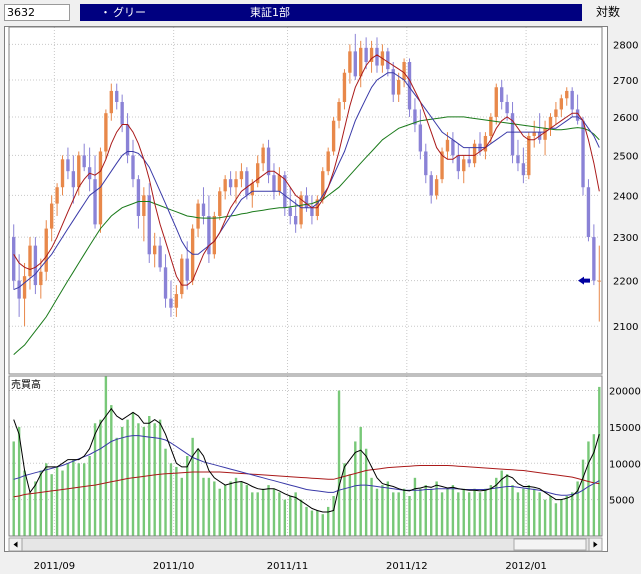 The height and width of the screenshot is (574, 641). Describe the element at coordinates (55, 566) in the screenshot. I see `date-tick-2011-09: 2011/09` at that location.